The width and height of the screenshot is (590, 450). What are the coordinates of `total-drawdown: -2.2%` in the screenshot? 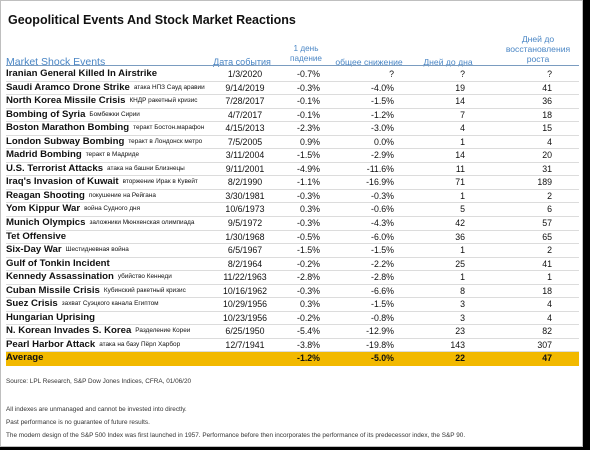 It's located at (382, 263).